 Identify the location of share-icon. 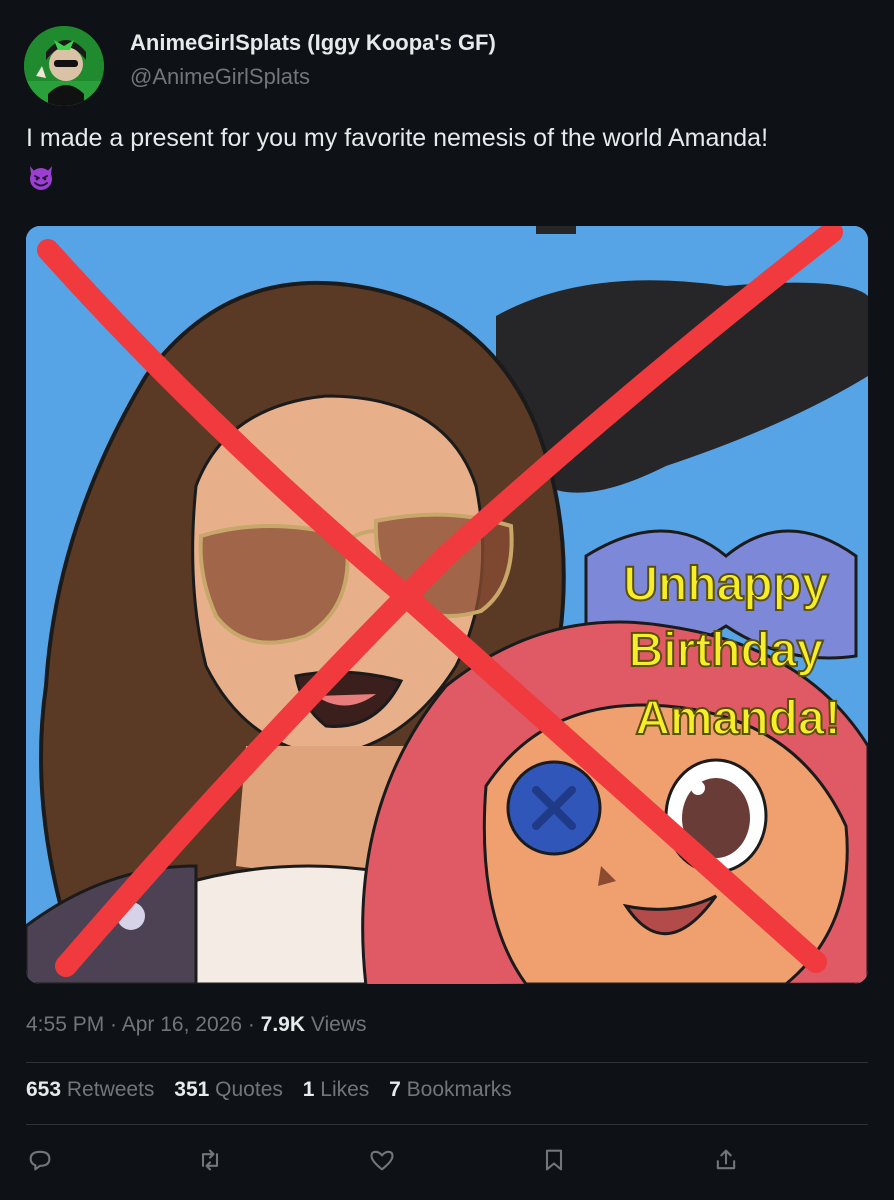
(726, 1159).